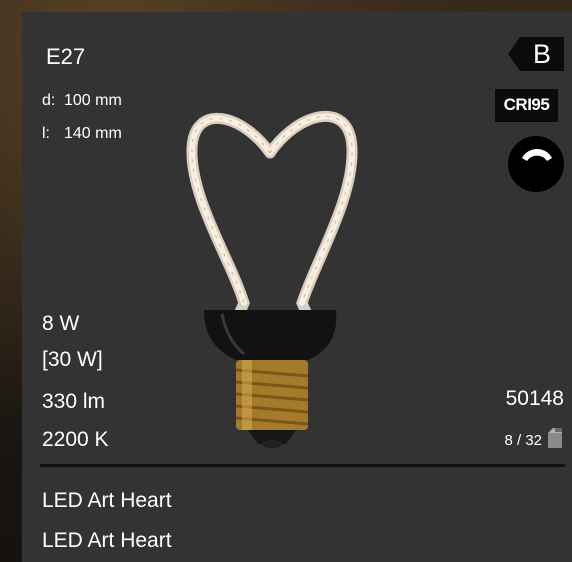 This screenshot has width=572, height=562. I want to click on length-key: l:, so click(46, 133).